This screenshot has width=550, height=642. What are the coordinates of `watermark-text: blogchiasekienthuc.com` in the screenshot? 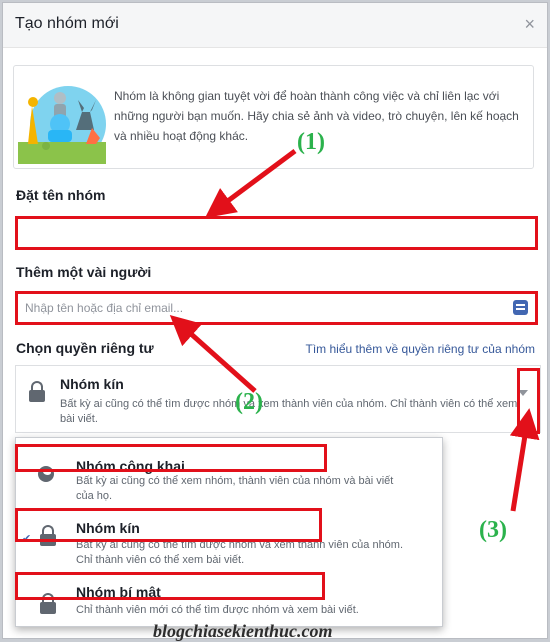 It's located at (243, 631).